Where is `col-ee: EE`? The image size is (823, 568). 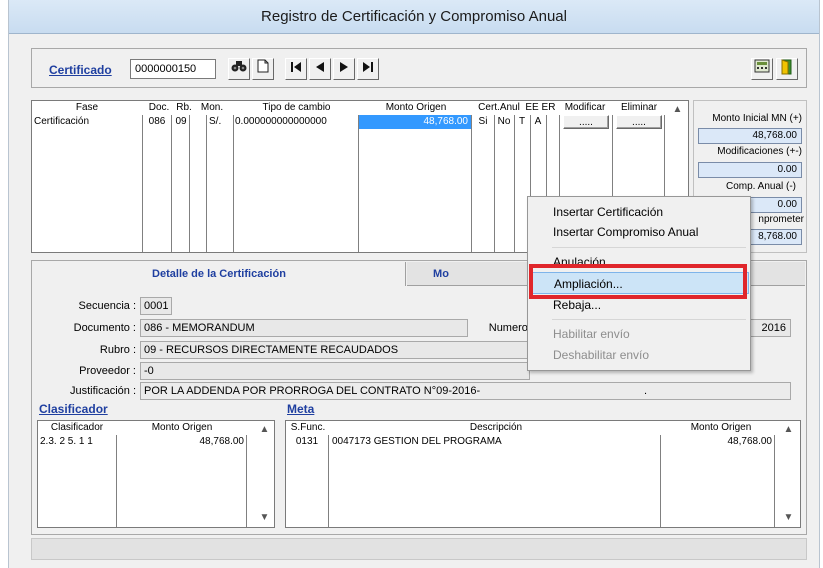 col-ee: EE is located at coordinates (532, 108).